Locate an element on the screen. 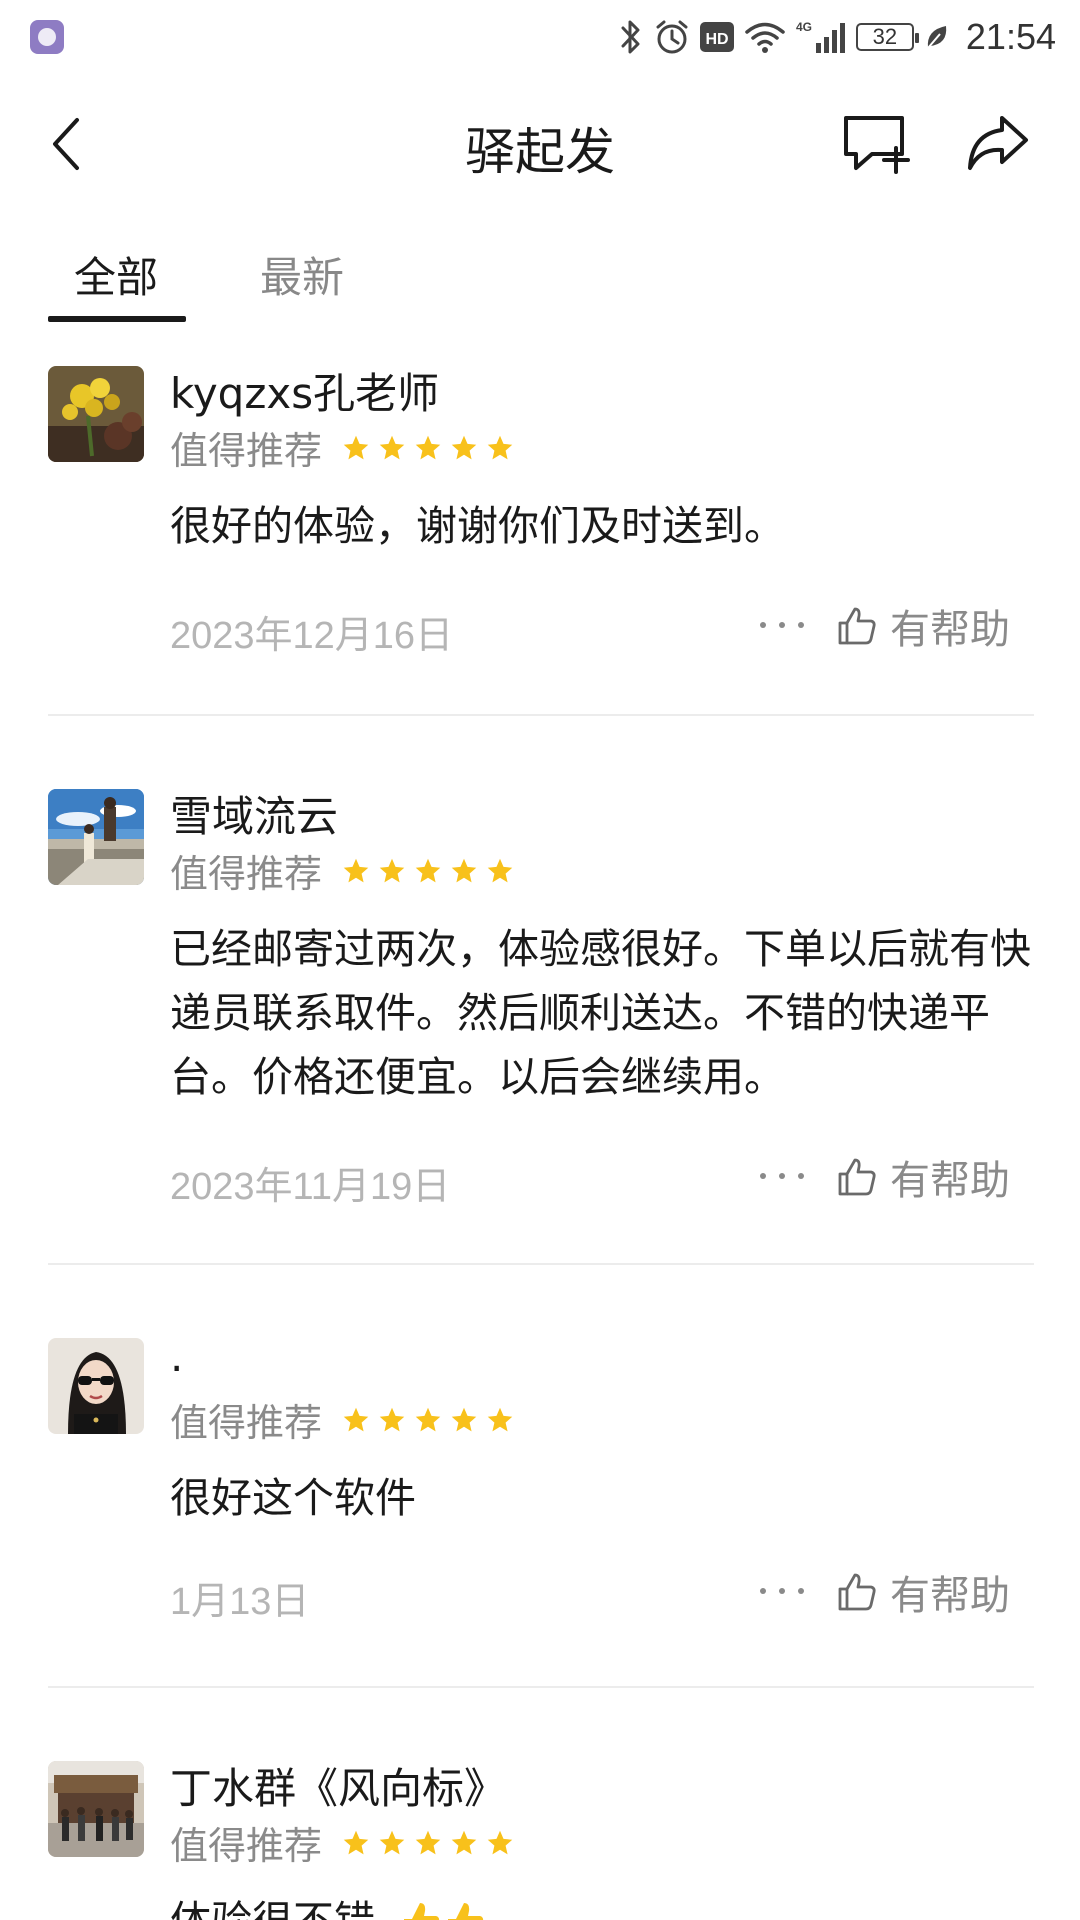  status-icons: HD 4G 32 21:54 is located at coordinates (837, 37).